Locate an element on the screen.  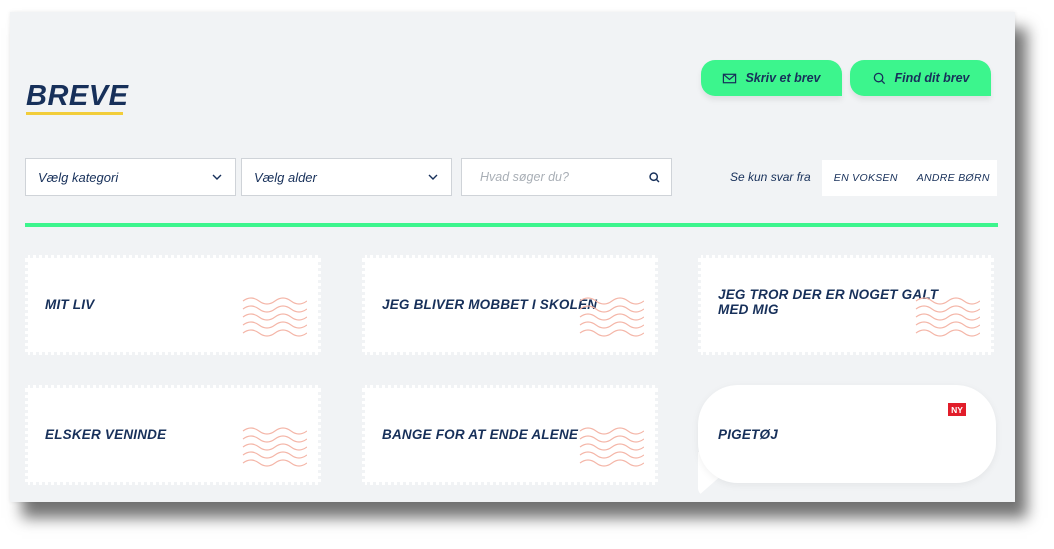
letter-card-title: ELSKER VENINDE is located at coordinates (106, 434).